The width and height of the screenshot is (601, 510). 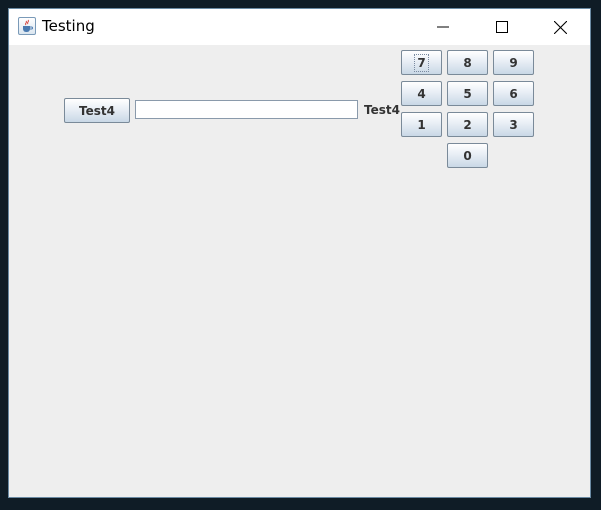 I want to click on keypad-button-2: 2, so click(x=467, y=124).